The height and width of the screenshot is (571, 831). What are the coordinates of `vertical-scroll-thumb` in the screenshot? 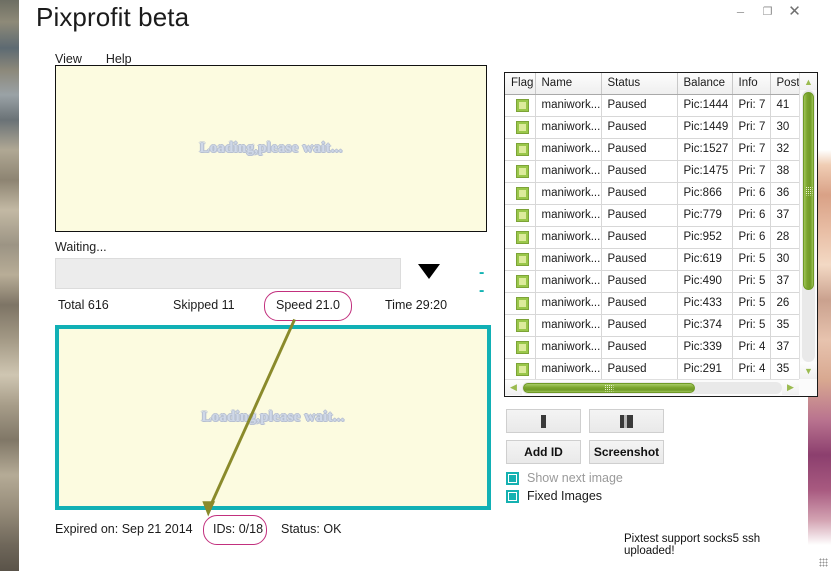 It's located at (808, 191).